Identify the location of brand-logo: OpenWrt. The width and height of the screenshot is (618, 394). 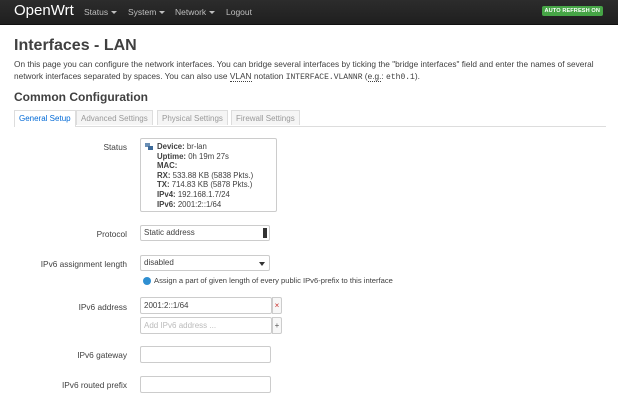
(44, 10).